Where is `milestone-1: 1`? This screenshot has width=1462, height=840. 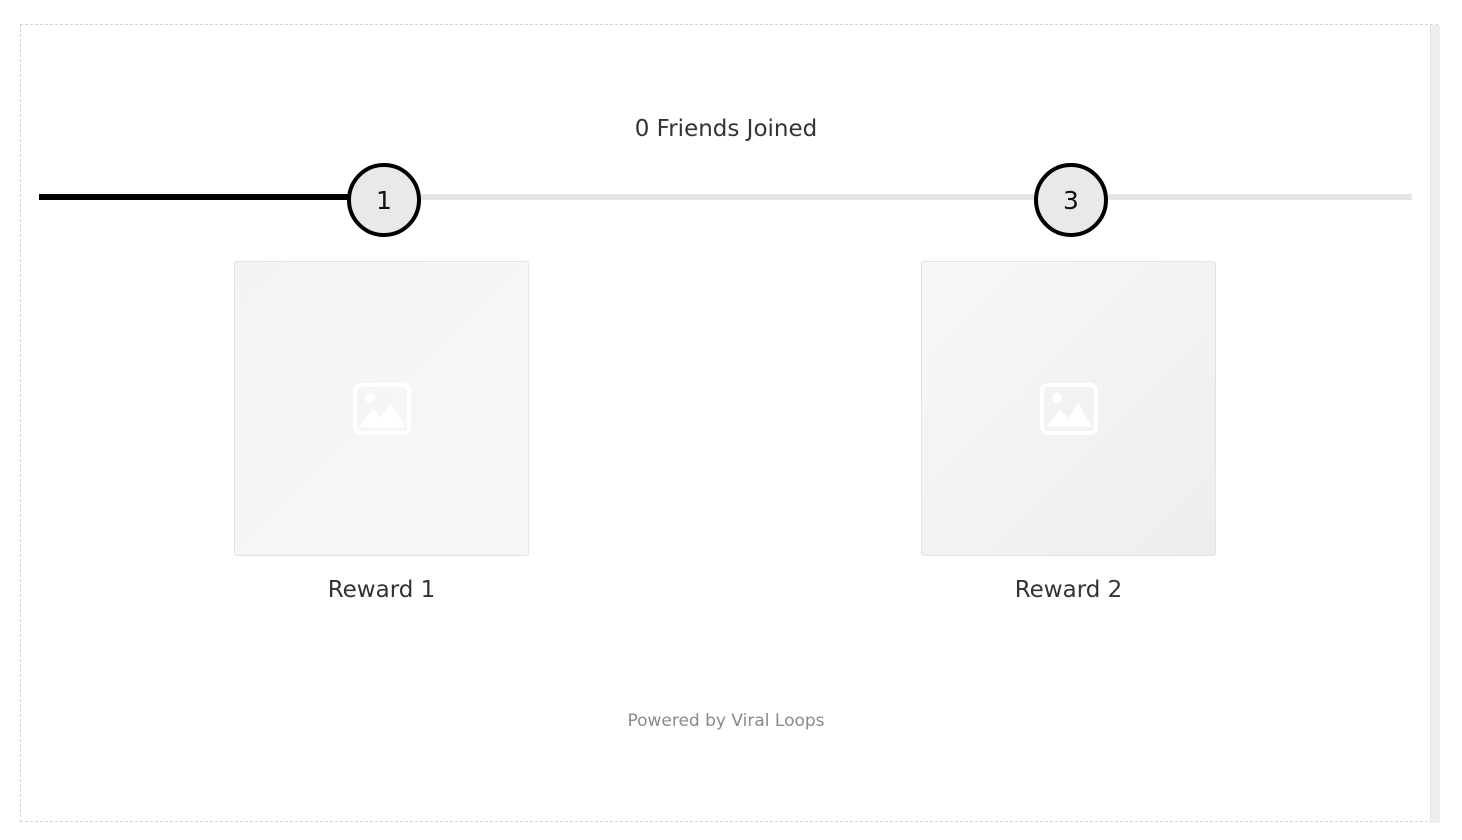 milestone-1: 1 is located at coordinates (384, 200).